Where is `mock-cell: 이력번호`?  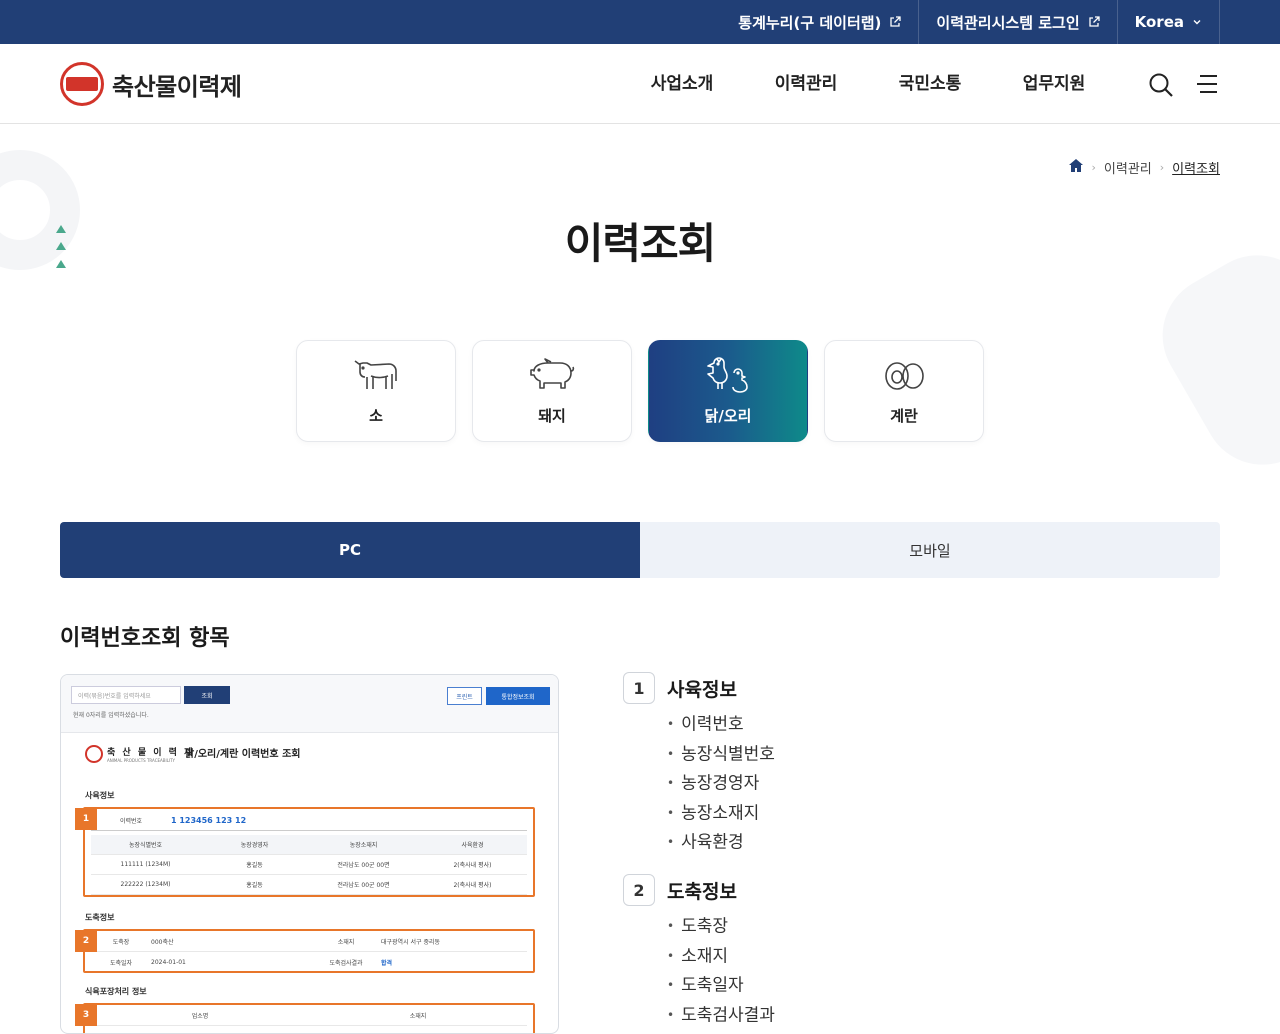
mock-cell: 이력번호 is located at coordinates (131, 821).